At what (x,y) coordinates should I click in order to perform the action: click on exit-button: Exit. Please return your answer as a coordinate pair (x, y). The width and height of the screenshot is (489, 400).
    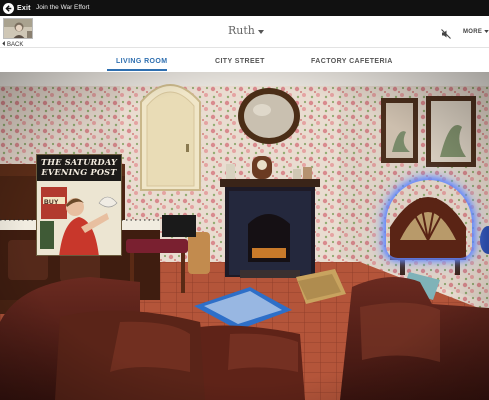
    Looking at the image, I should click on (17, 8).